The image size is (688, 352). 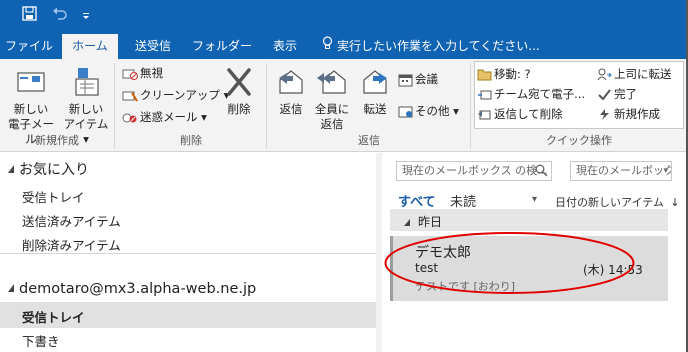 I want to click on reply-icon, so click(x=291, y=84).